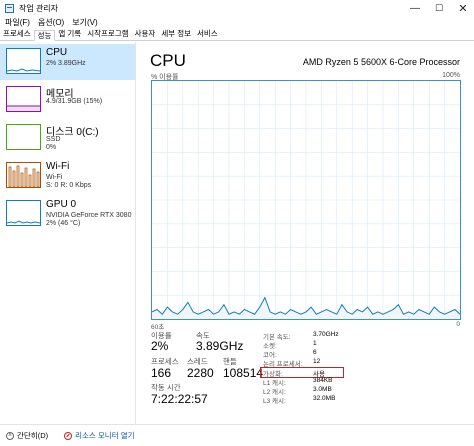 The height and width of the screenshot is (446, 474). What do you see at coordinates (63, 223) in the screenshot?
I see `sidebar-item-detail: 2% (46 °C)` at bounding box center [63, 223].